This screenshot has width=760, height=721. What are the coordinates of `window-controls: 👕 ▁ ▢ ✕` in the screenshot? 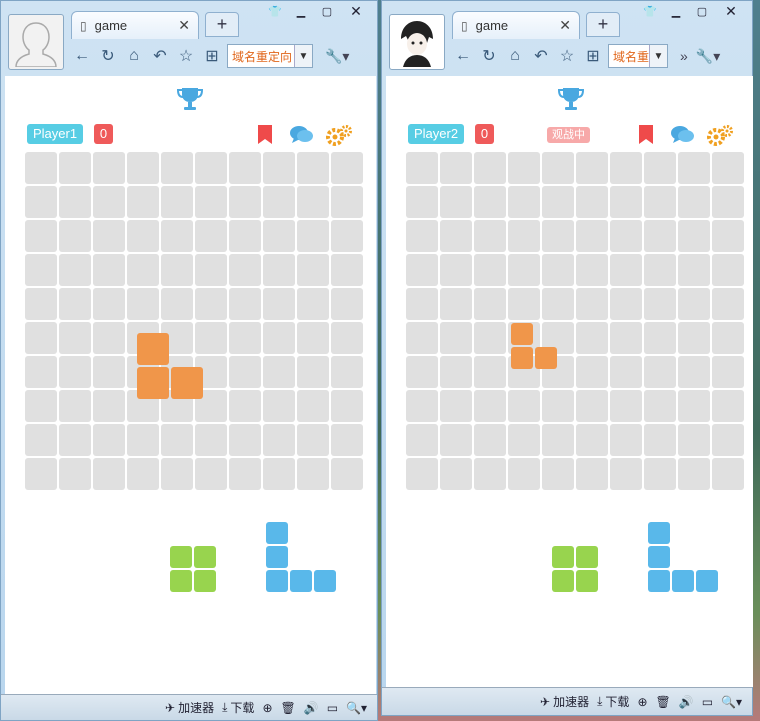 It's located at (317, 11).